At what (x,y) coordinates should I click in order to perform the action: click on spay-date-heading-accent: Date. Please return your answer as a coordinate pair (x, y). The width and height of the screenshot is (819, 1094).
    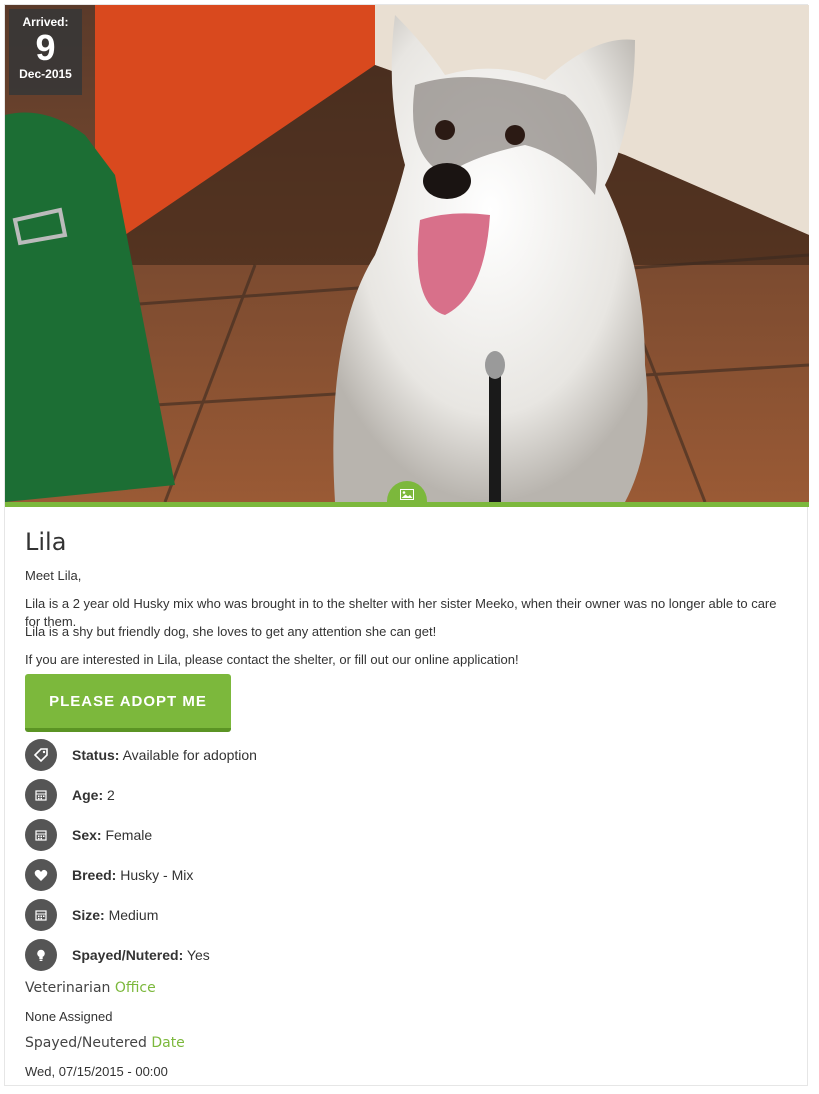
    Looking at the image, I should click on (168, 1043).